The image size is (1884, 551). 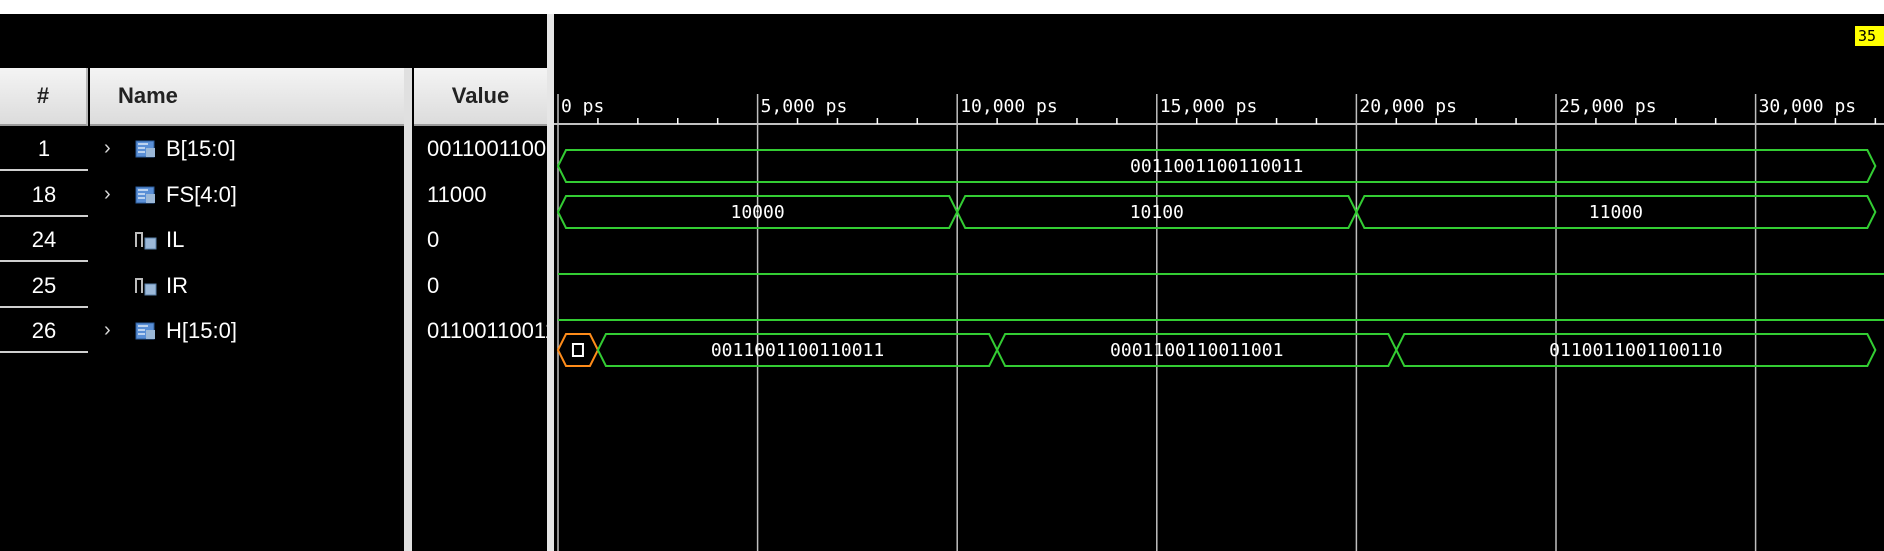 What do you see at coordinates (201, 148) in the screenshot?
I see `signal-name: B[15:0]` at bounding box center [201, 148].